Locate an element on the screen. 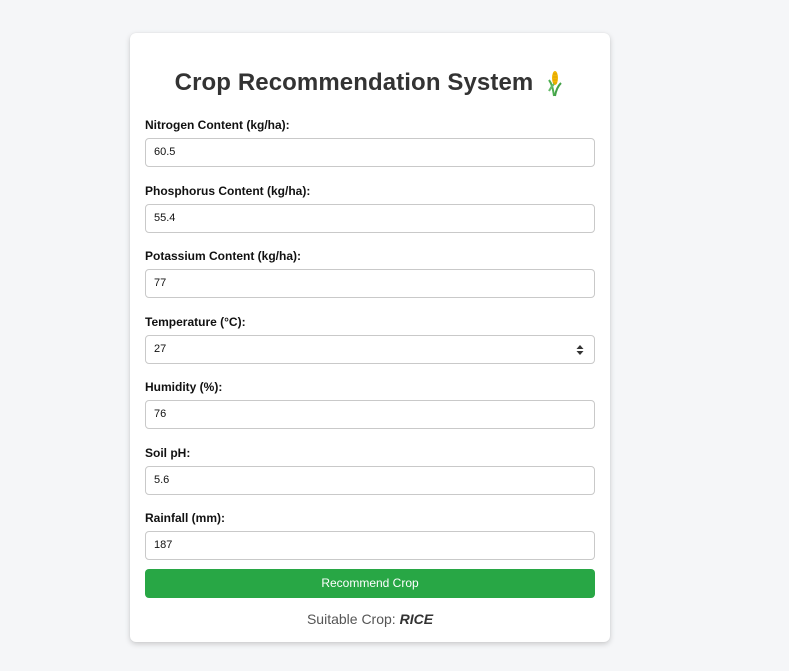 This screenshot has height=671, width=789. rainfall-input: 187 is located at coordinates (370, 545).